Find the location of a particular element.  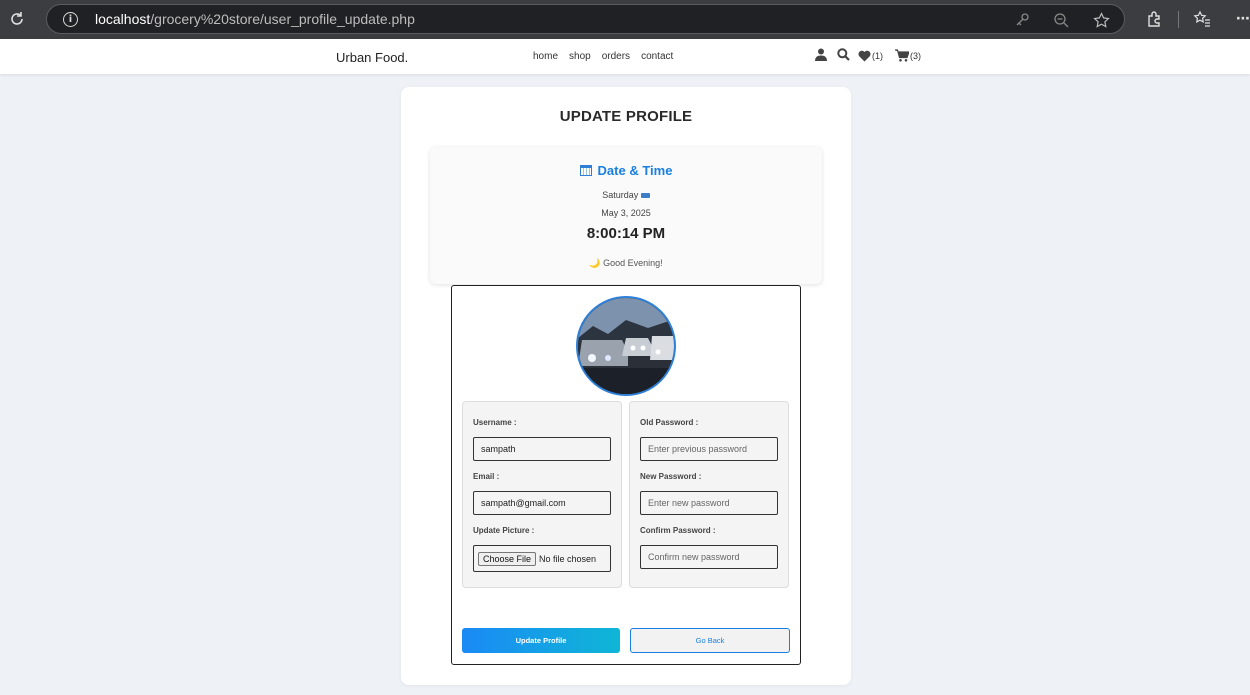

bed-icon is located at coordinates (645, 195).